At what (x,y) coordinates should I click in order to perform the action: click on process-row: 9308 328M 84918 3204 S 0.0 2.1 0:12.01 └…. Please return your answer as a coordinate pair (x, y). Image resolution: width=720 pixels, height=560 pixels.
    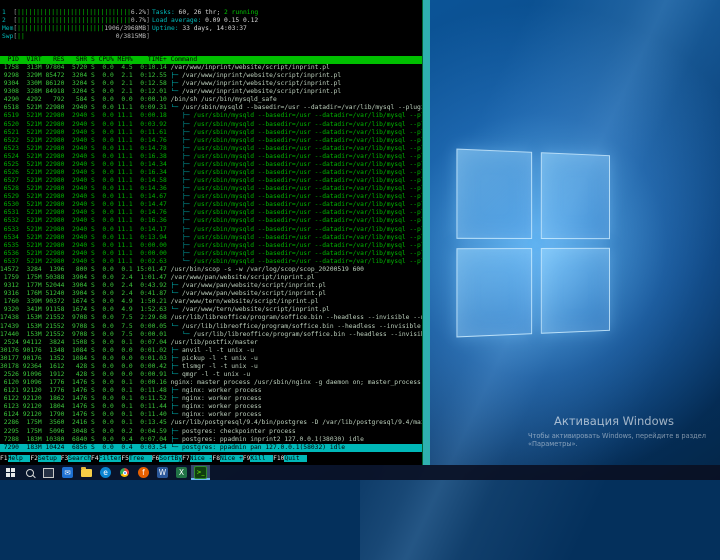
    Looking at the image, I should click on (211, 92).